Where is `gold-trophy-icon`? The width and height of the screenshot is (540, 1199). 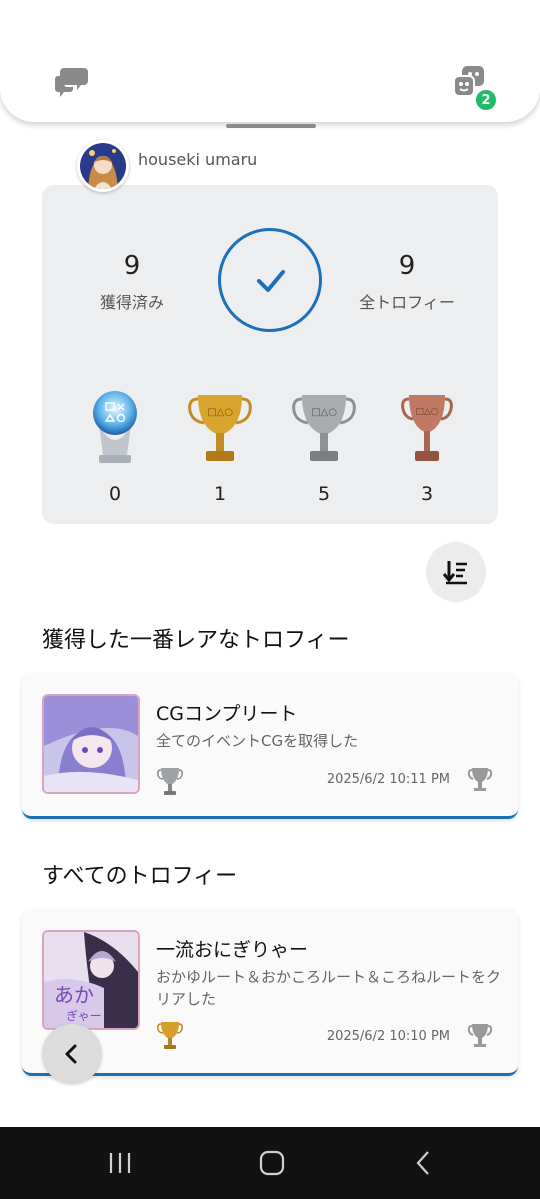
gold-trophy-icon is located at coordinates (170, 1035).